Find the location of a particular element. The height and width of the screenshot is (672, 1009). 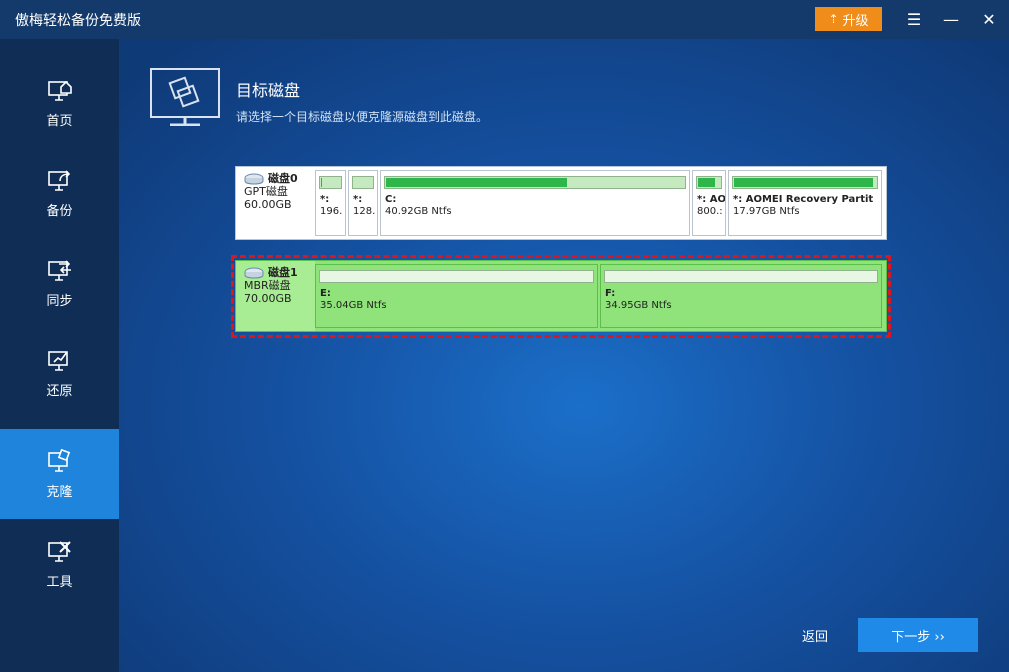

partition: *: 128. is located at coordinates (363, 203).